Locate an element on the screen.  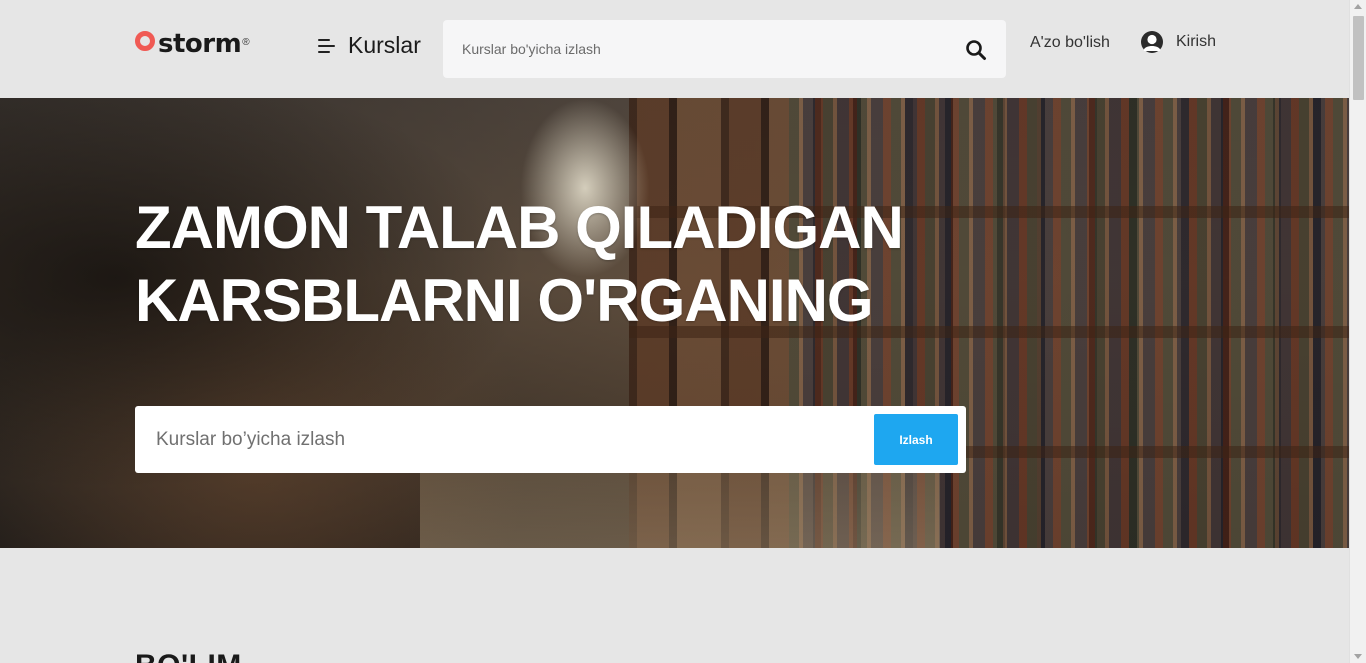
courses-menu-button: Kurslar is located at coordinates (369, 45).